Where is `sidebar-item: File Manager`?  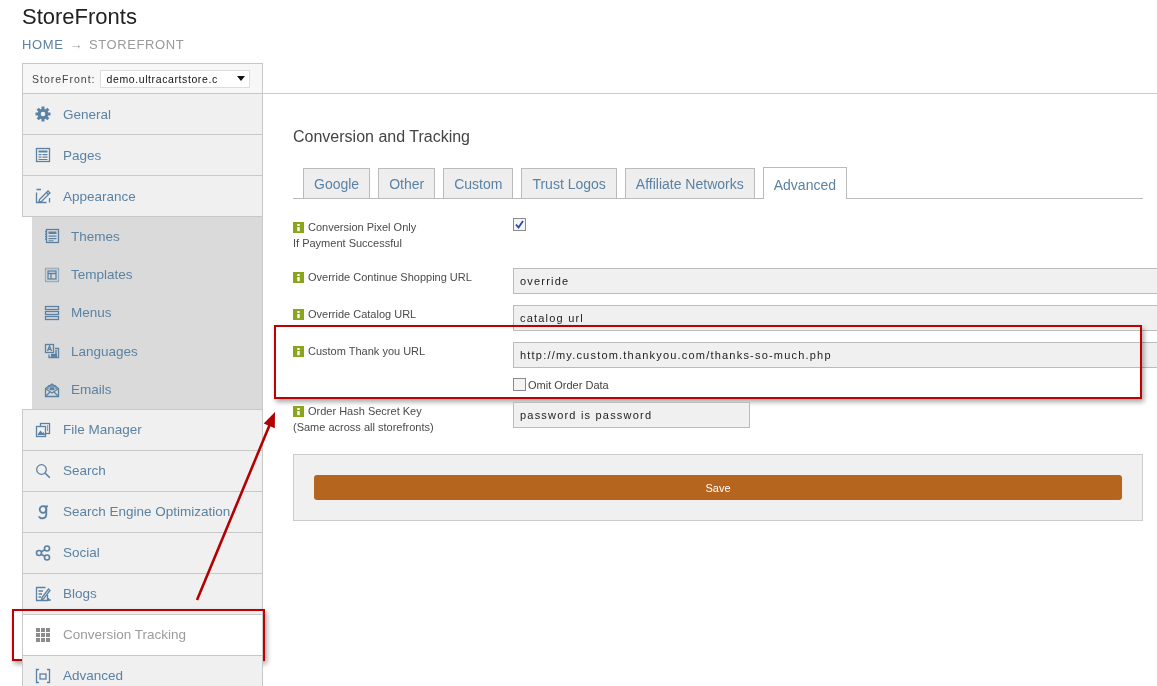 sidebar-item: File Manager is located at coordinates (142, 429).